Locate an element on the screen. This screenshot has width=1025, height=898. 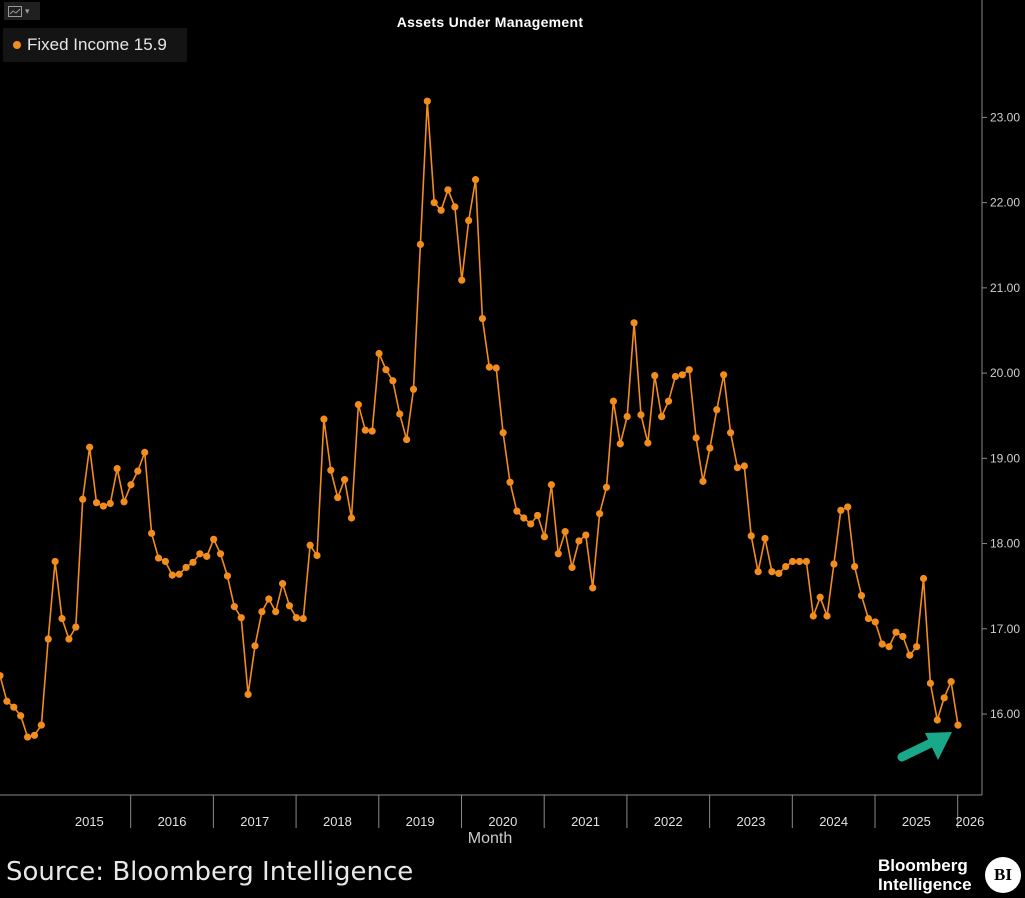
y-tick-label: 19.00 is located at coordinates (1005, 458).